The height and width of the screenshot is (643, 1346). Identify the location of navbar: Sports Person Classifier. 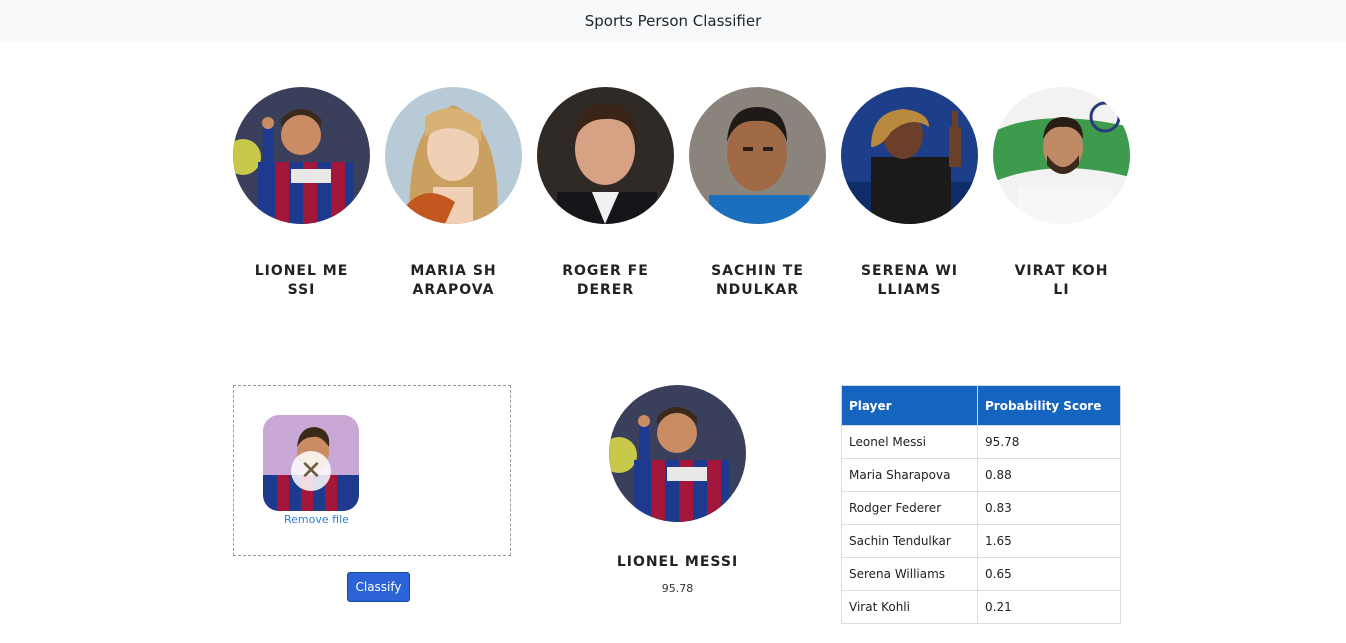
(673, 21).